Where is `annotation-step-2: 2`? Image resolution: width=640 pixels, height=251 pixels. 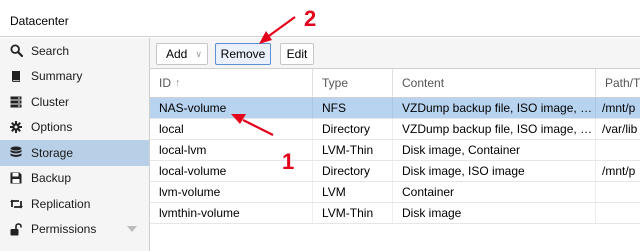
annotation-step-2: 2 is located at coordinates (310, 18).